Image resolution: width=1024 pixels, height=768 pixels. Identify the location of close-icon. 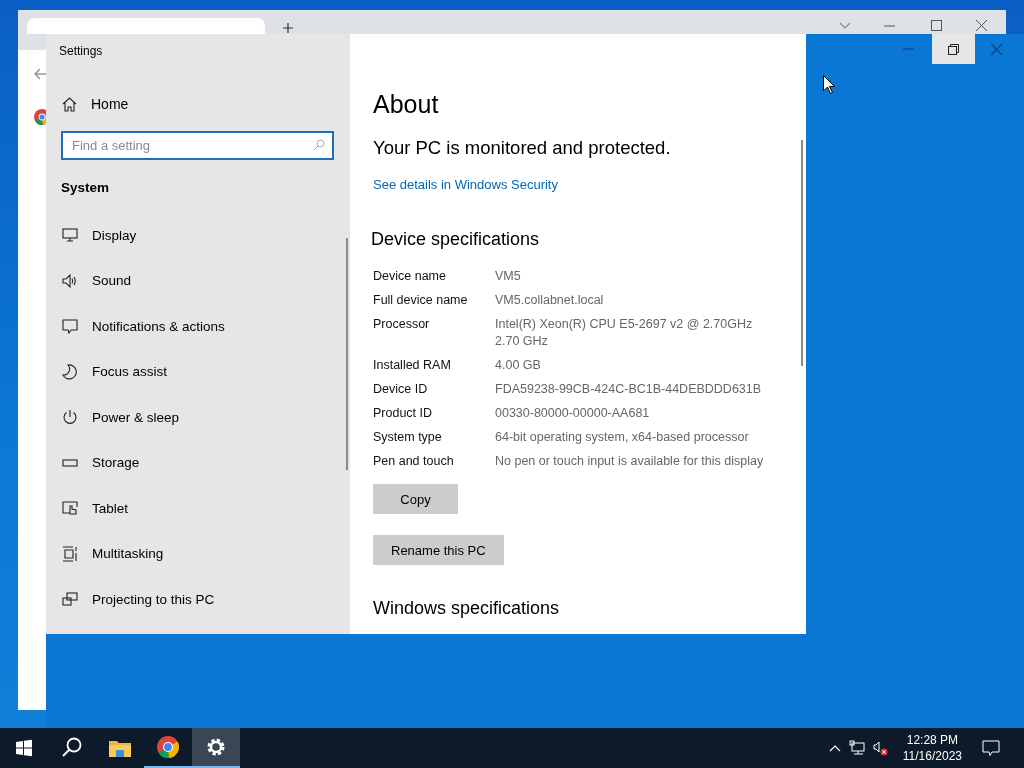
(981, 25).